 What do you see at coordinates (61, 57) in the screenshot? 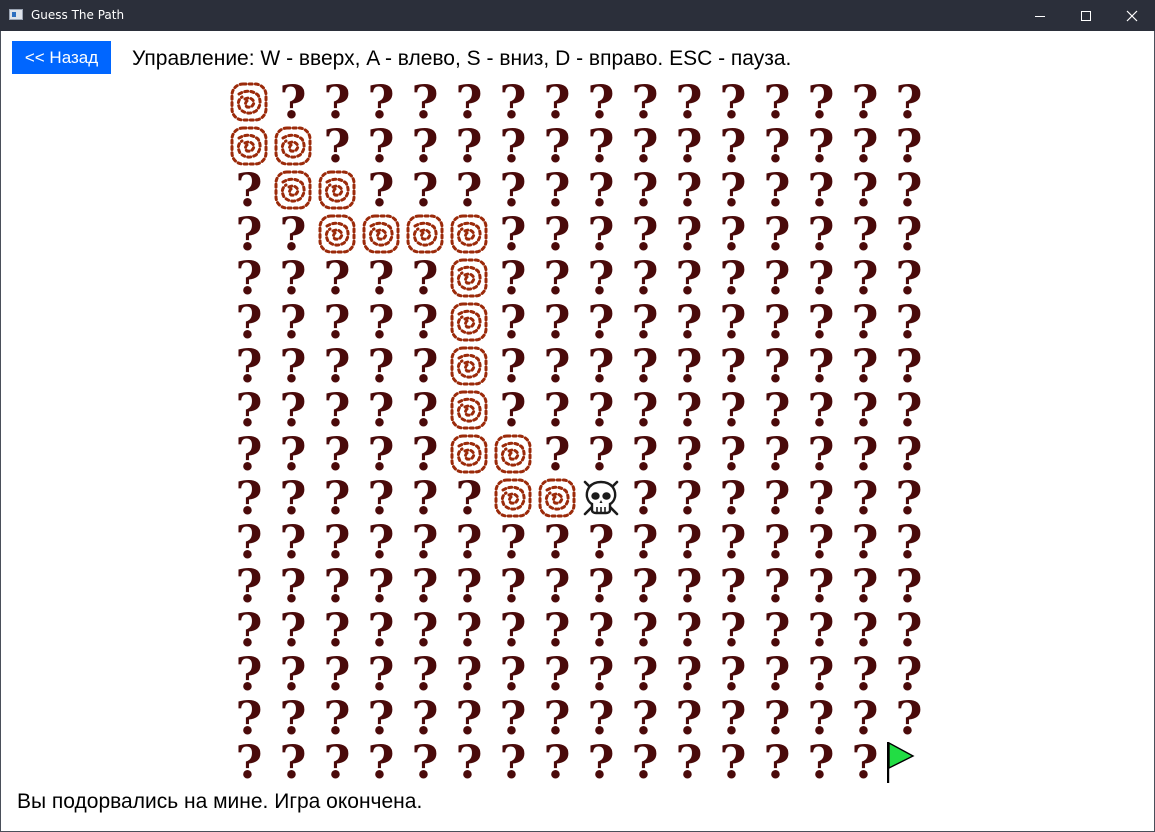
I see `back-button: << Назад` at bounding box center [61, 57].